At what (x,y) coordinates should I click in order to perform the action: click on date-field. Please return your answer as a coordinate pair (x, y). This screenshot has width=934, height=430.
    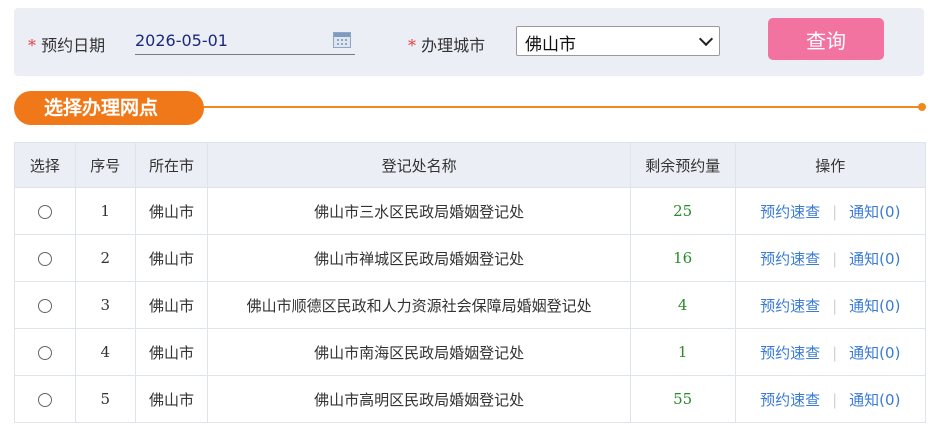
    Looking at the image, I should click on (245, 41).